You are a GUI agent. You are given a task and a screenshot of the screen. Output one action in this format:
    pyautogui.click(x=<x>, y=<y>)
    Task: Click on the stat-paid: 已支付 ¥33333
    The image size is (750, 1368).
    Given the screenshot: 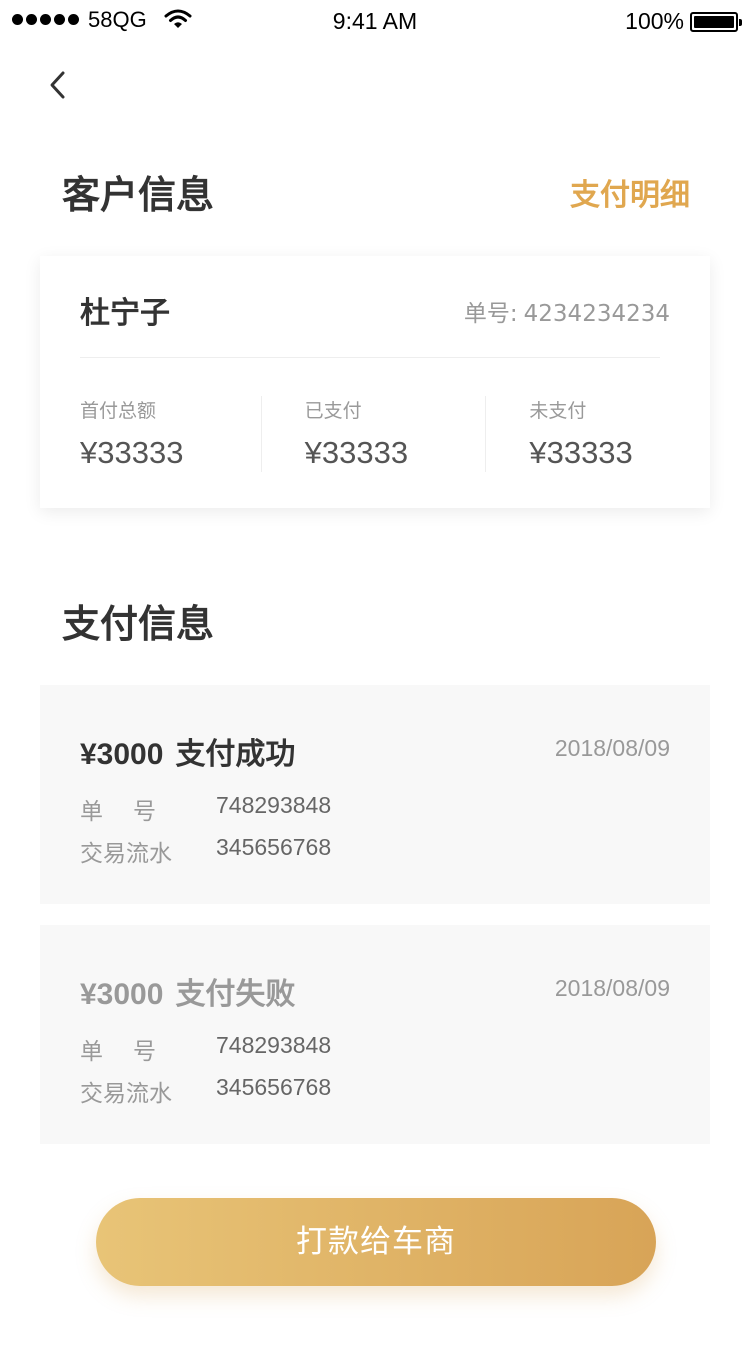 What is the action you would take?
    pyautogui.click(x=373, y=434)
    